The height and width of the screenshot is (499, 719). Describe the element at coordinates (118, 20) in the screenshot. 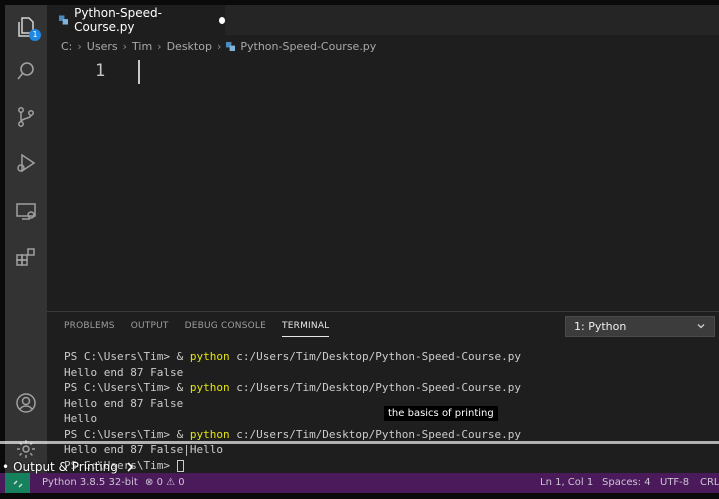

I see `tab-label: Python-Speed-Course.py` at that location.